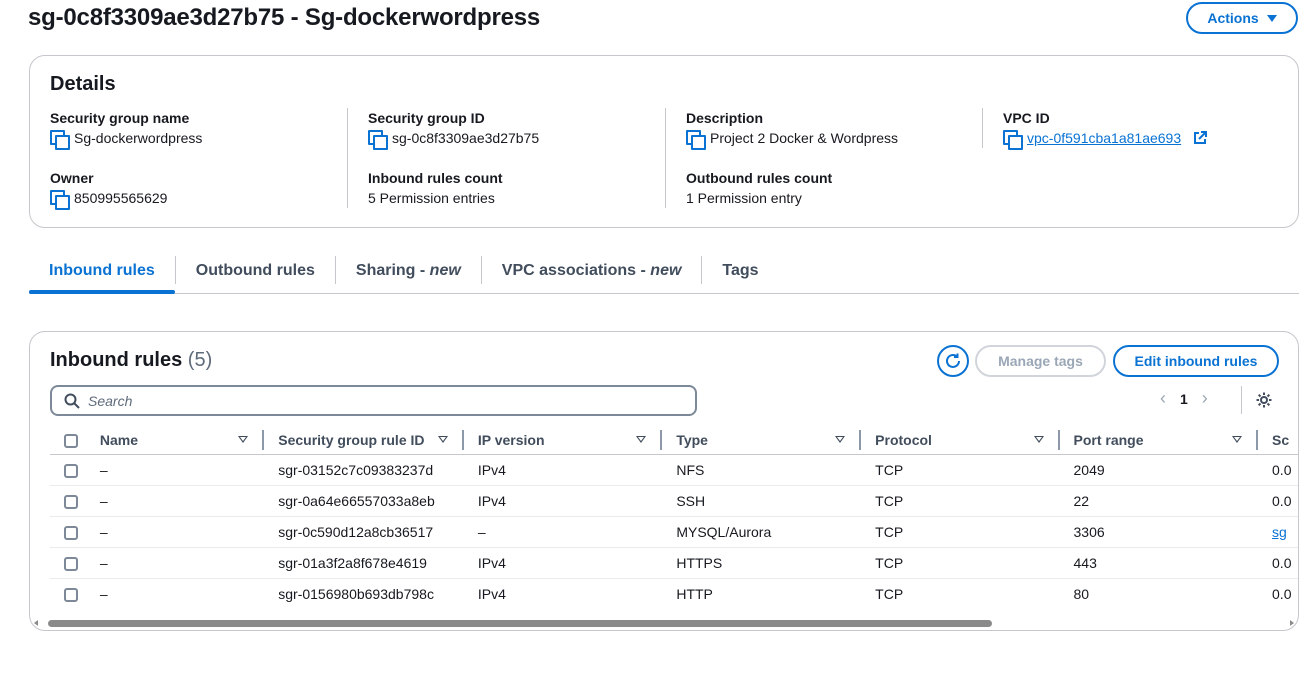 The width and height of the screenshot is (1313, 680). I want to click on cell-value: sgr-0c590d12a8cb36517, so click(356, 531).